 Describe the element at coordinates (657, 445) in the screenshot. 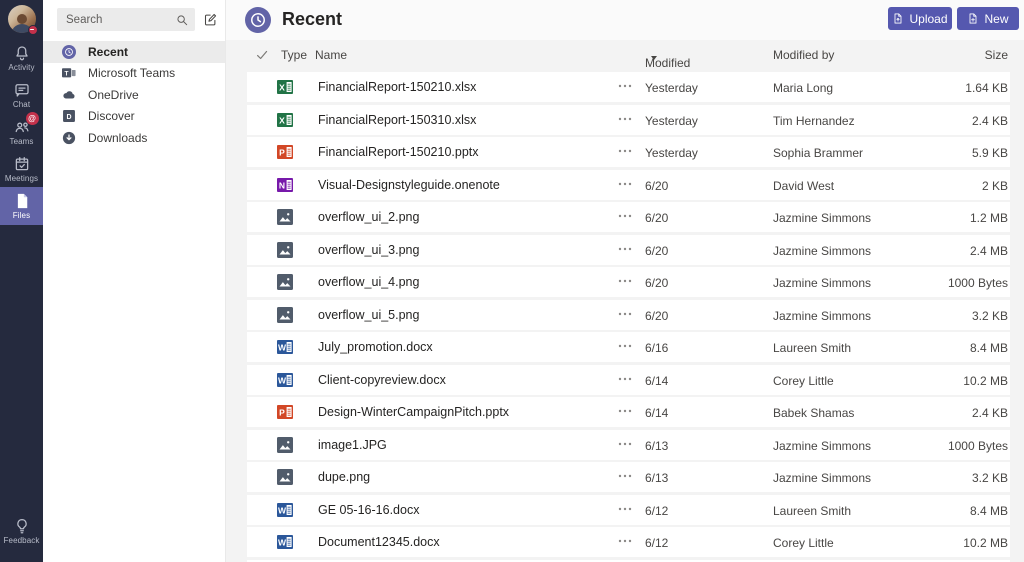

I see `file-modified: 6/13` at that location.